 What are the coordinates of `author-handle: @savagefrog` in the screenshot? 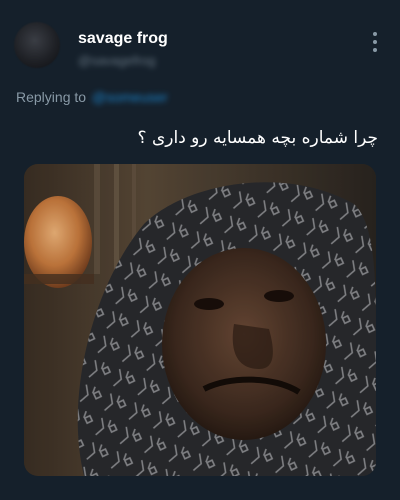 It's located at (117, 60).